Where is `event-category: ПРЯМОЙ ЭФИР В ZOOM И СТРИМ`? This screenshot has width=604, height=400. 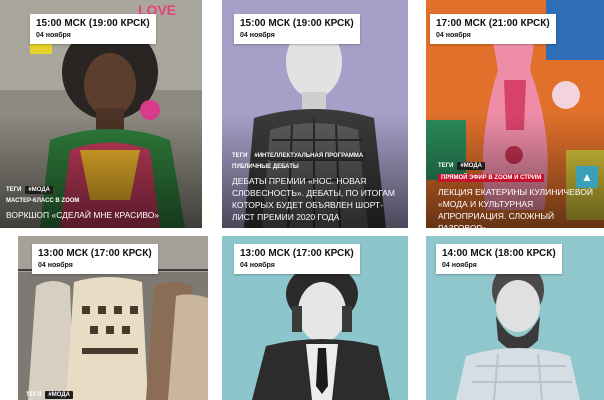 event-category: ПРЯМОЙ ЭФИР В ZOOM И СТРИМ is located at coordinates (491, 178).